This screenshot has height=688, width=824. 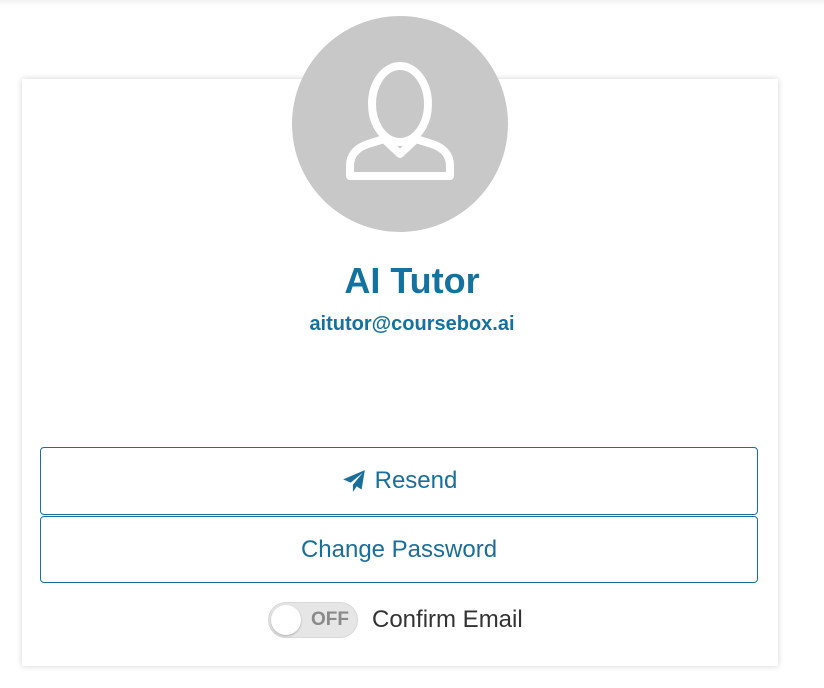 I want to click on resend-button: Resend, so click(x=399, y=481).